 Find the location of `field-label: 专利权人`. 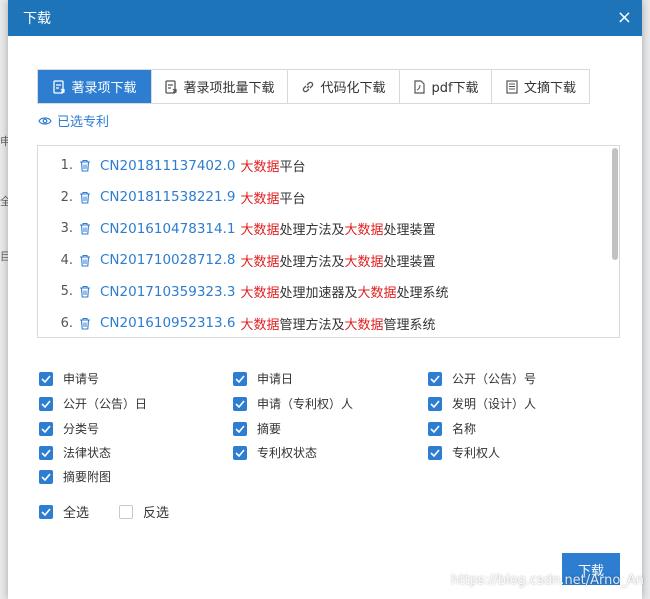

field-label: 专利权人 is located at coordinates (476, 453).